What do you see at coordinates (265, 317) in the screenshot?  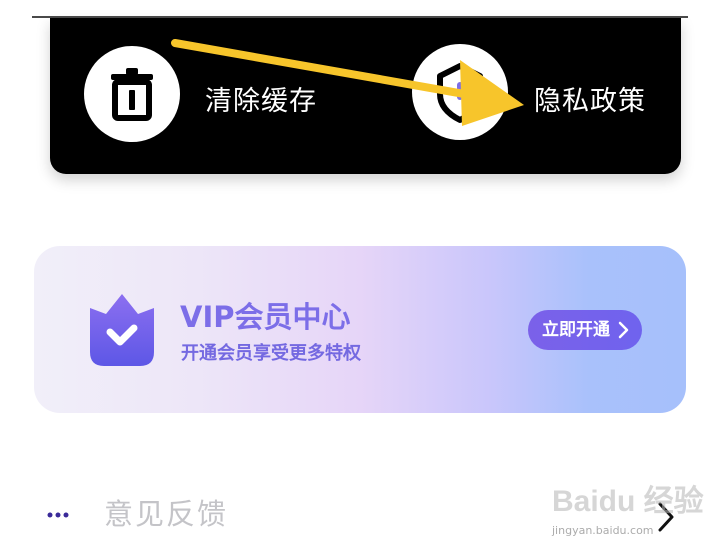 I see `vip-title: VIP会员中心` at bounding box center [265, 317].